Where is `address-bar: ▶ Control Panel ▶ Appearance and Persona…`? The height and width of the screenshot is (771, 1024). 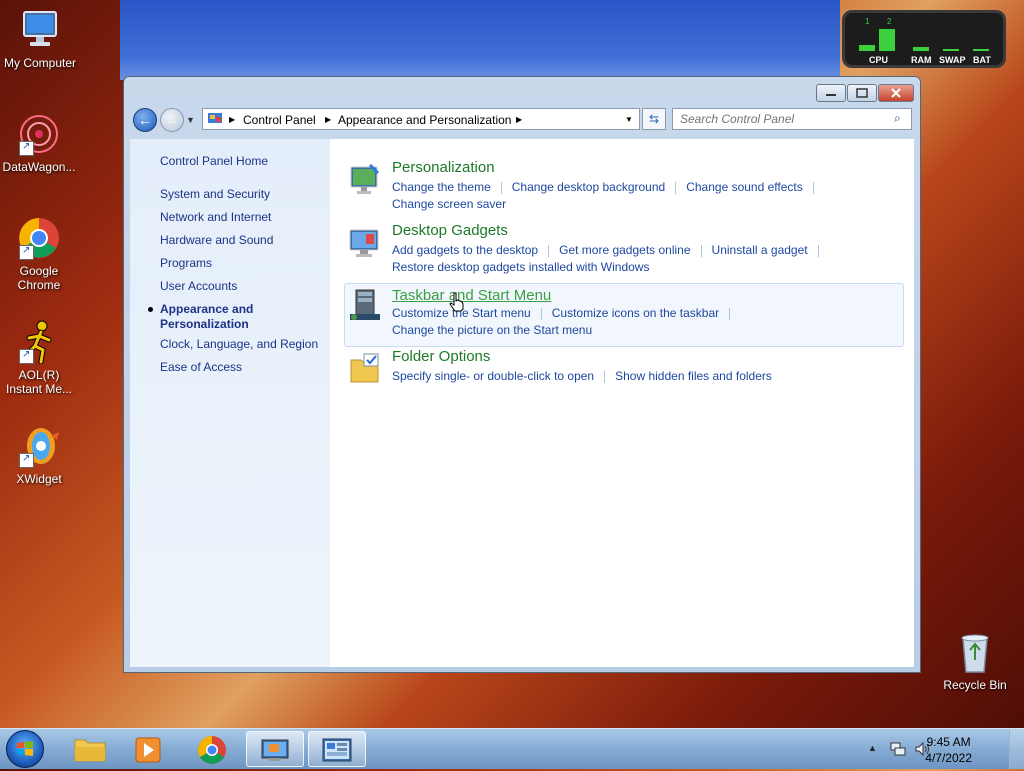
address-bar: ▶ Control Panel ▶ Appearance and Persona… is located at coordinates (421, 119).